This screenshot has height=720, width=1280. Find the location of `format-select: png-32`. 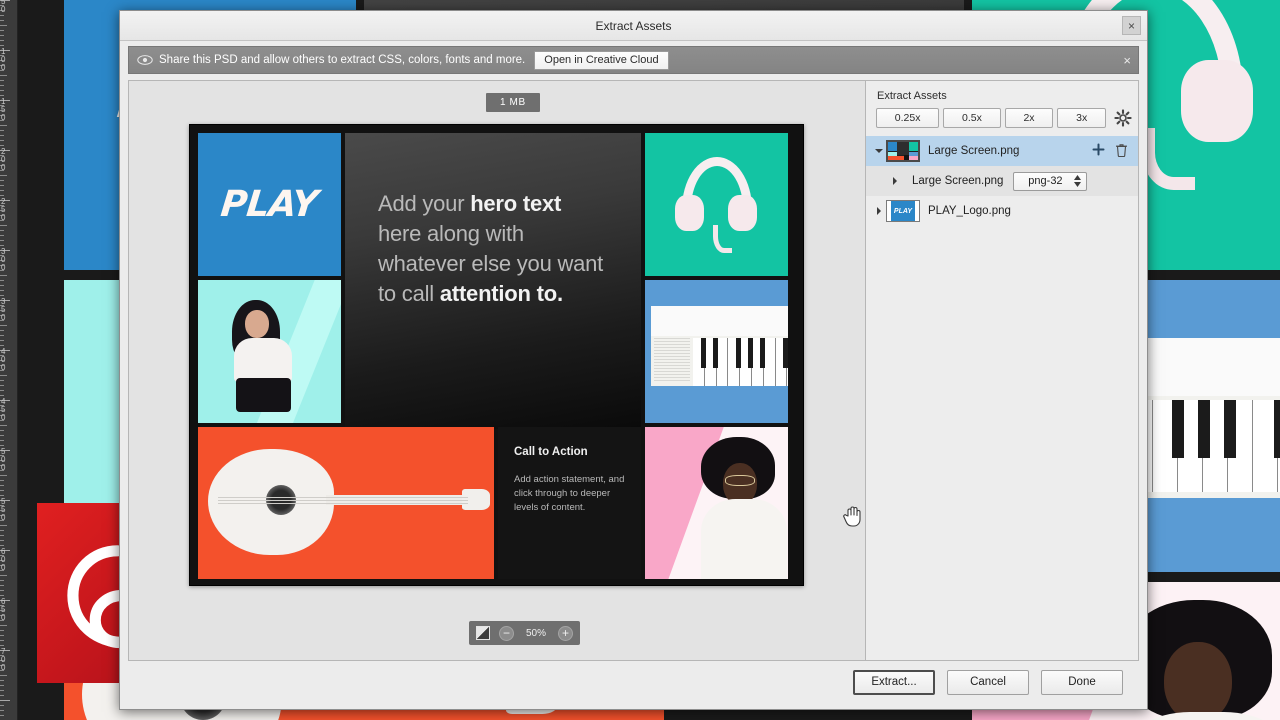

format-select: png-32 is located at coordinates (1050, 181).